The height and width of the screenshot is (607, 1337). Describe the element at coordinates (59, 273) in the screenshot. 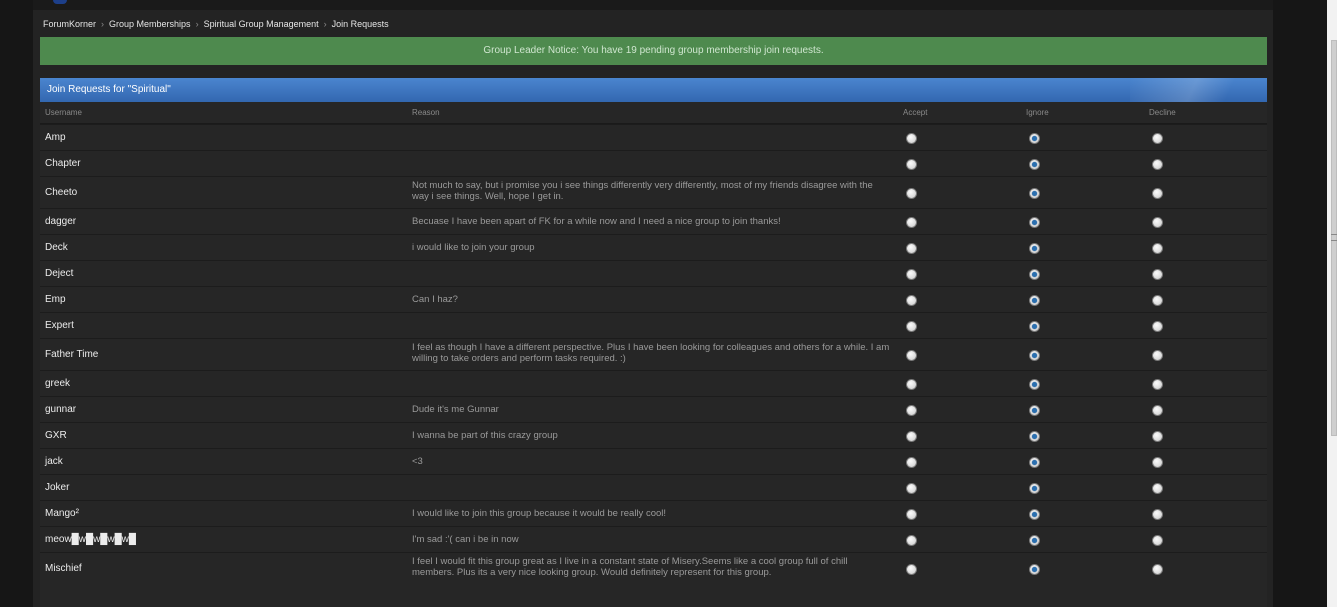

I see `username-label: Deject` at that location.